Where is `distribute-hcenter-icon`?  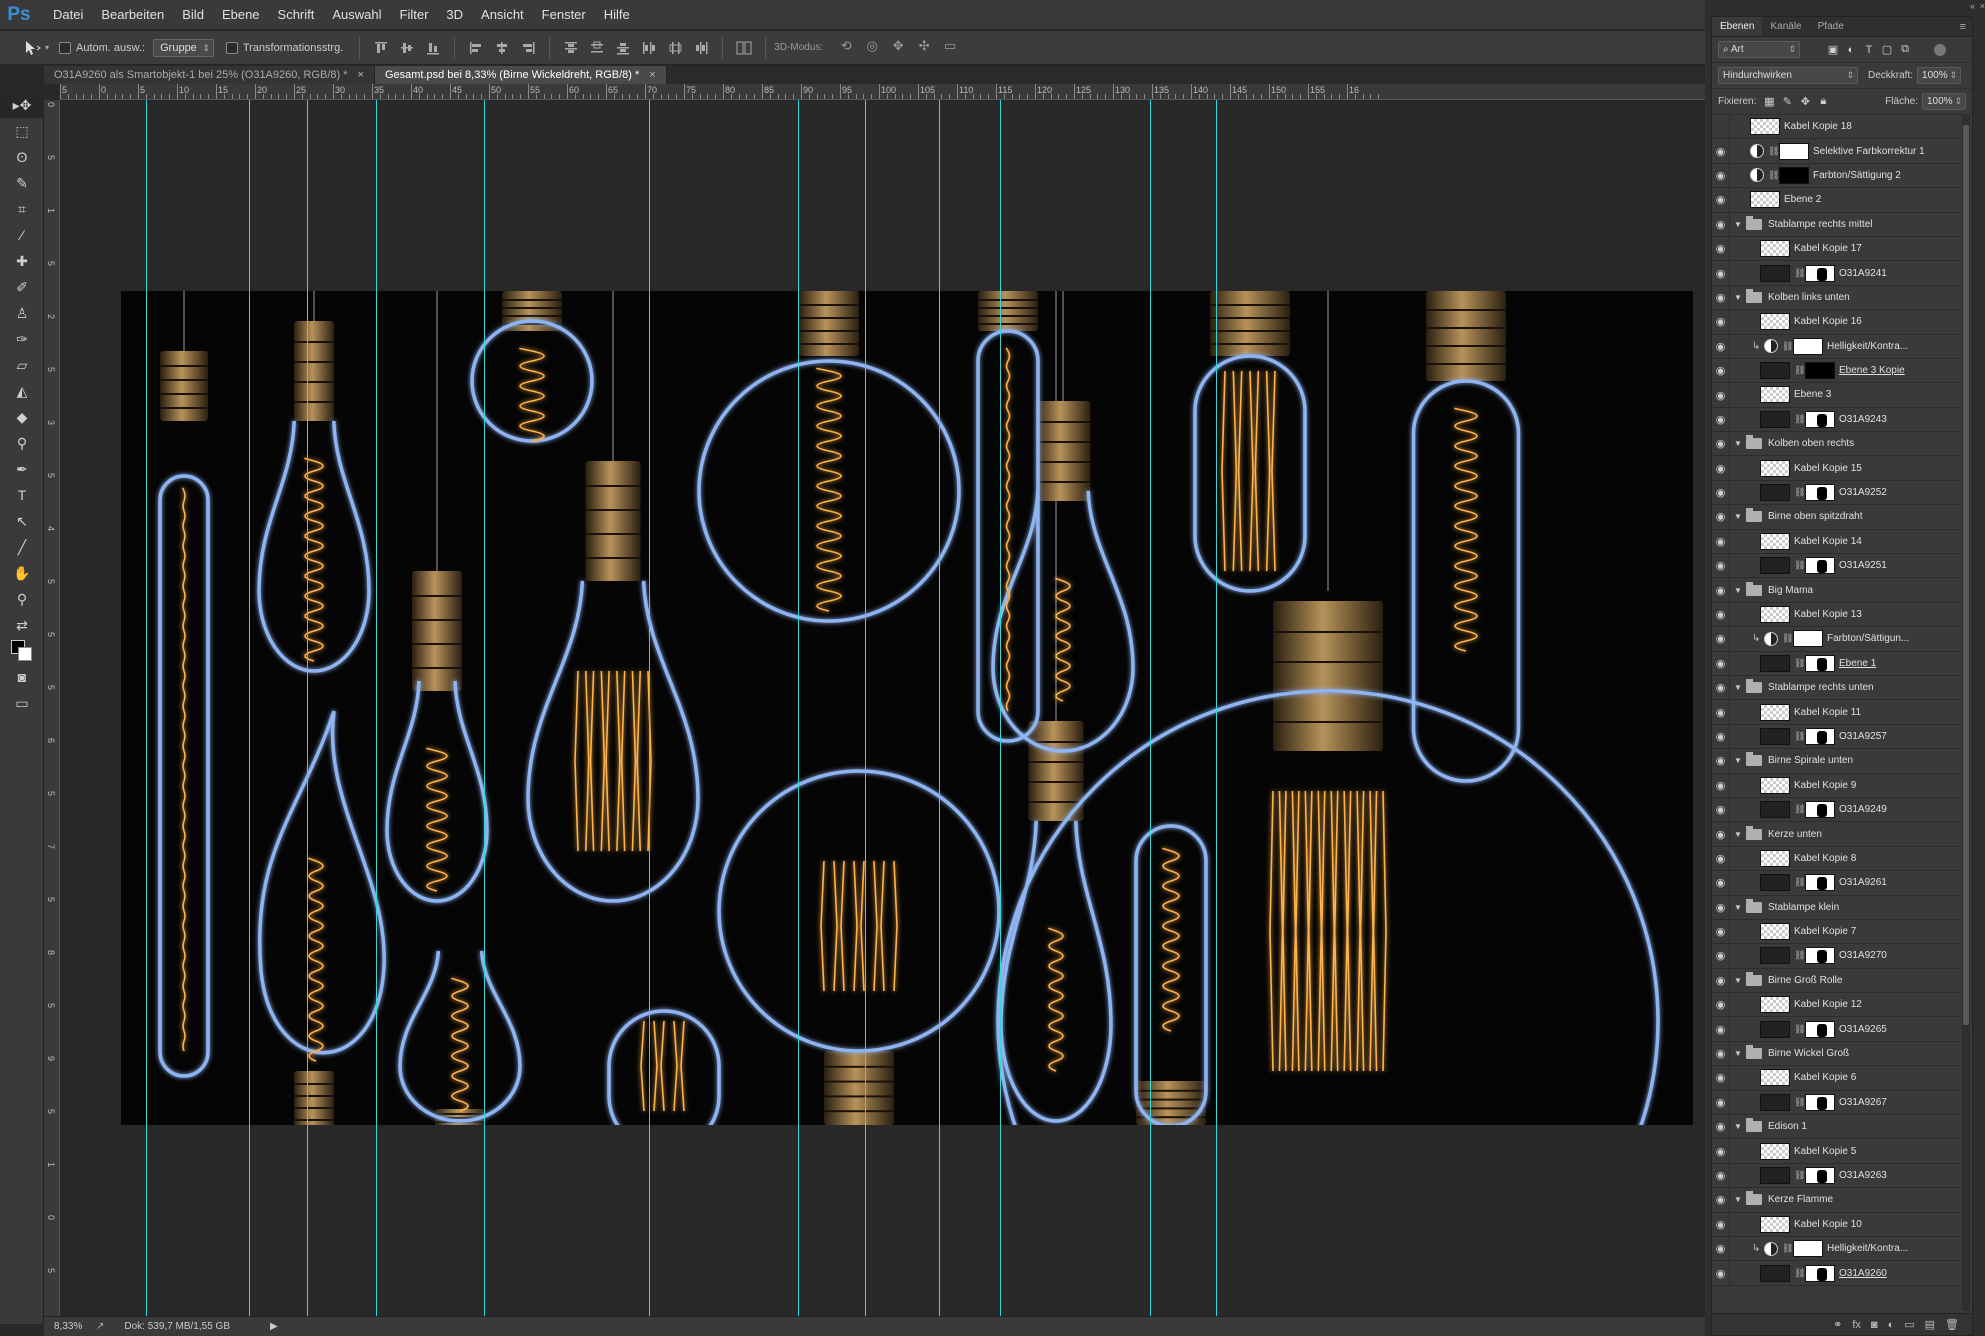 distribute-hcenter-icon is located at coordinates (675, 48).